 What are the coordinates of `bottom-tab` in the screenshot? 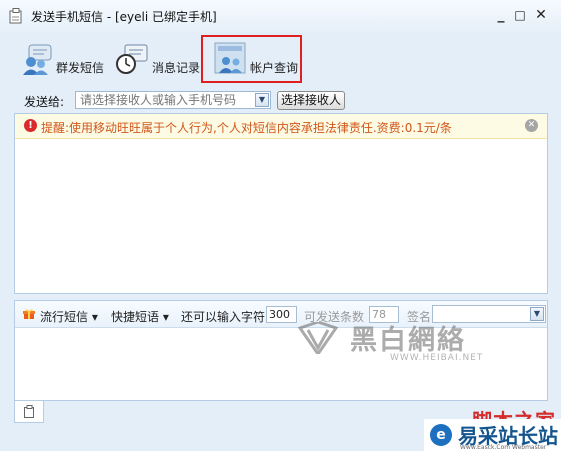 It's located at (29, 412).